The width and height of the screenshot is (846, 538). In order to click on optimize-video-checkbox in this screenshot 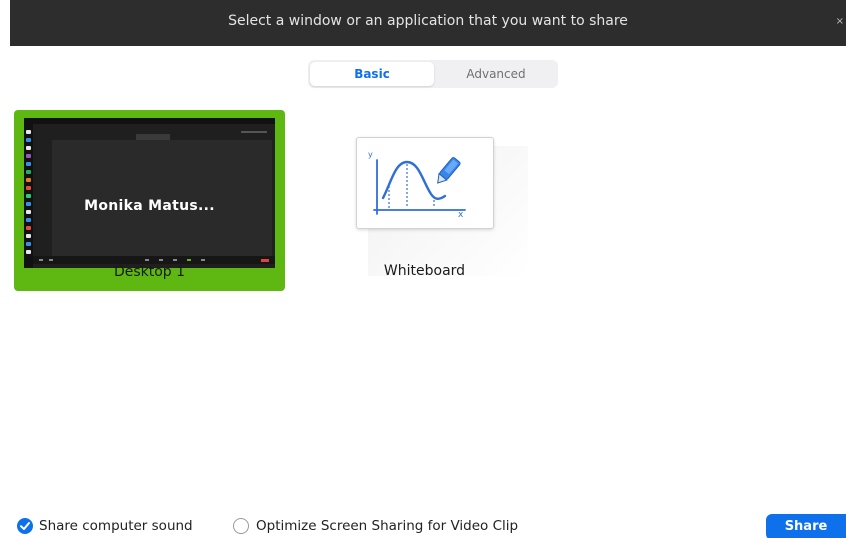, I will do `click(241, 526)`.